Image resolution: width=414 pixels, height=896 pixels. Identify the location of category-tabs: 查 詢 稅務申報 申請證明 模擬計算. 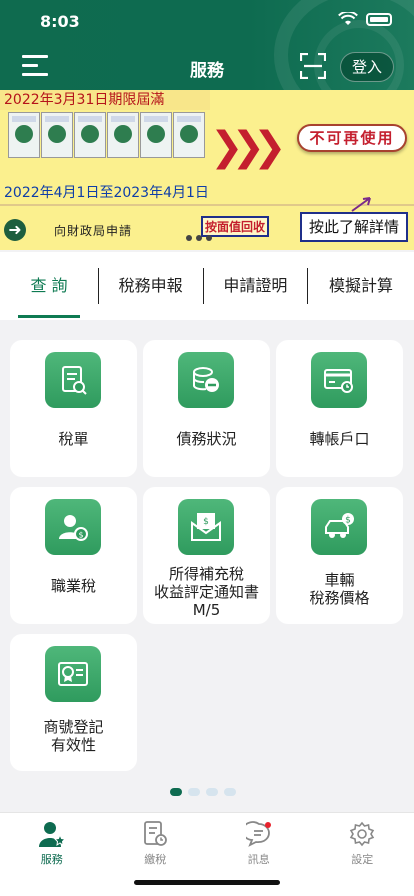
(207, 286).